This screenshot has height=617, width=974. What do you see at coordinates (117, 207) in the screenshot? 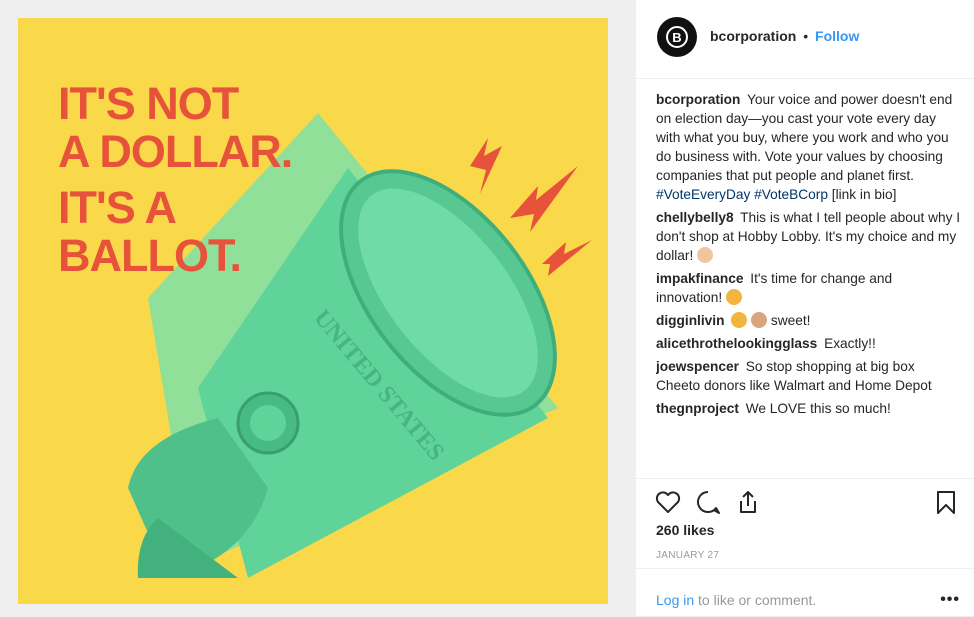
I see `headline-line: IT'S A` at bounding box center [117, 207].